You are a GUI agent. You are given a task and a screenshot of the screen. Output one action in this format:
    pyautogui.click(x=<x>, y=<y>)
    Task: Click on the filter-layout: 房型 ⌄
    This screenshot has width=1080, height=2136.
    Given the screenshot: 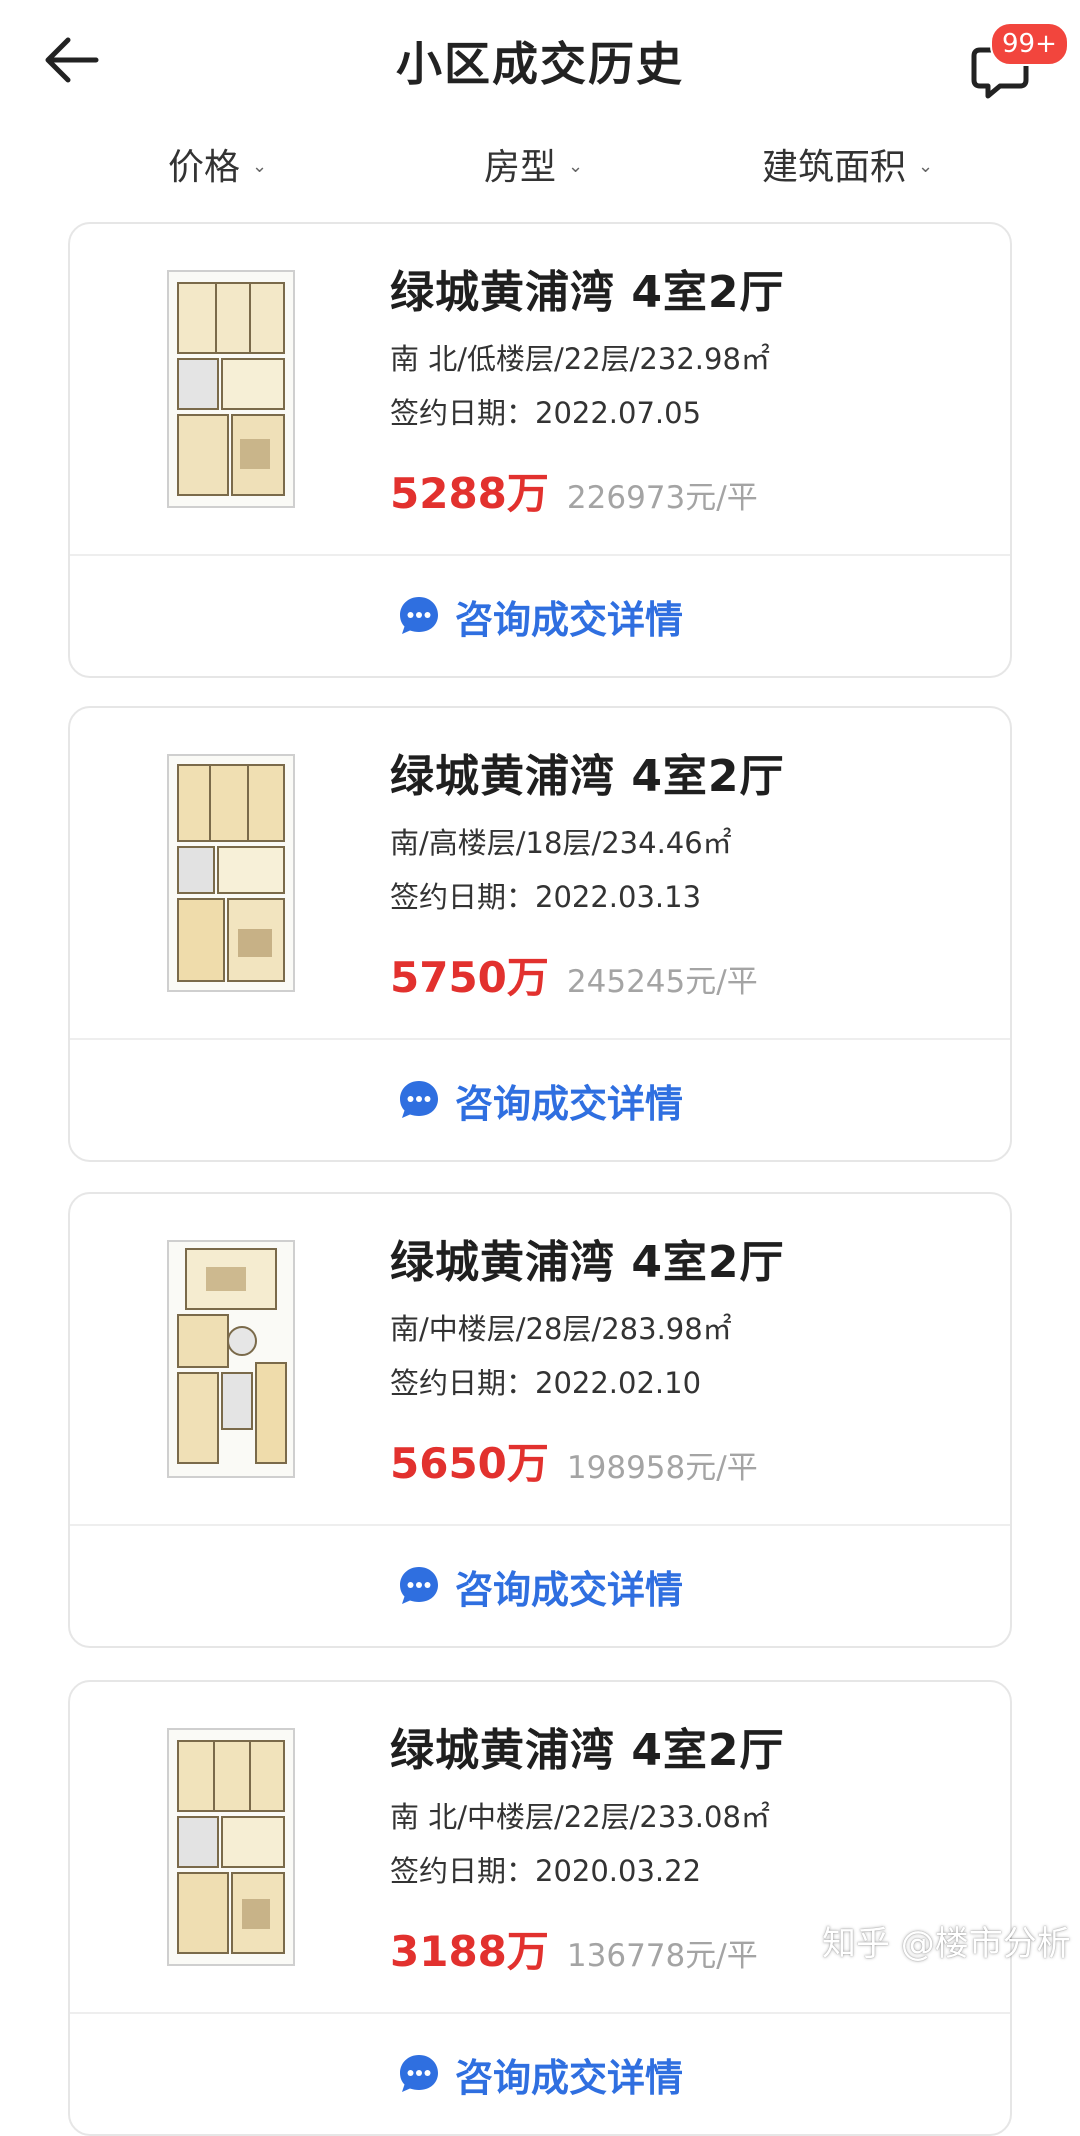 What is the action you would take?
    pyautogui.click(x=533, y=164)
    